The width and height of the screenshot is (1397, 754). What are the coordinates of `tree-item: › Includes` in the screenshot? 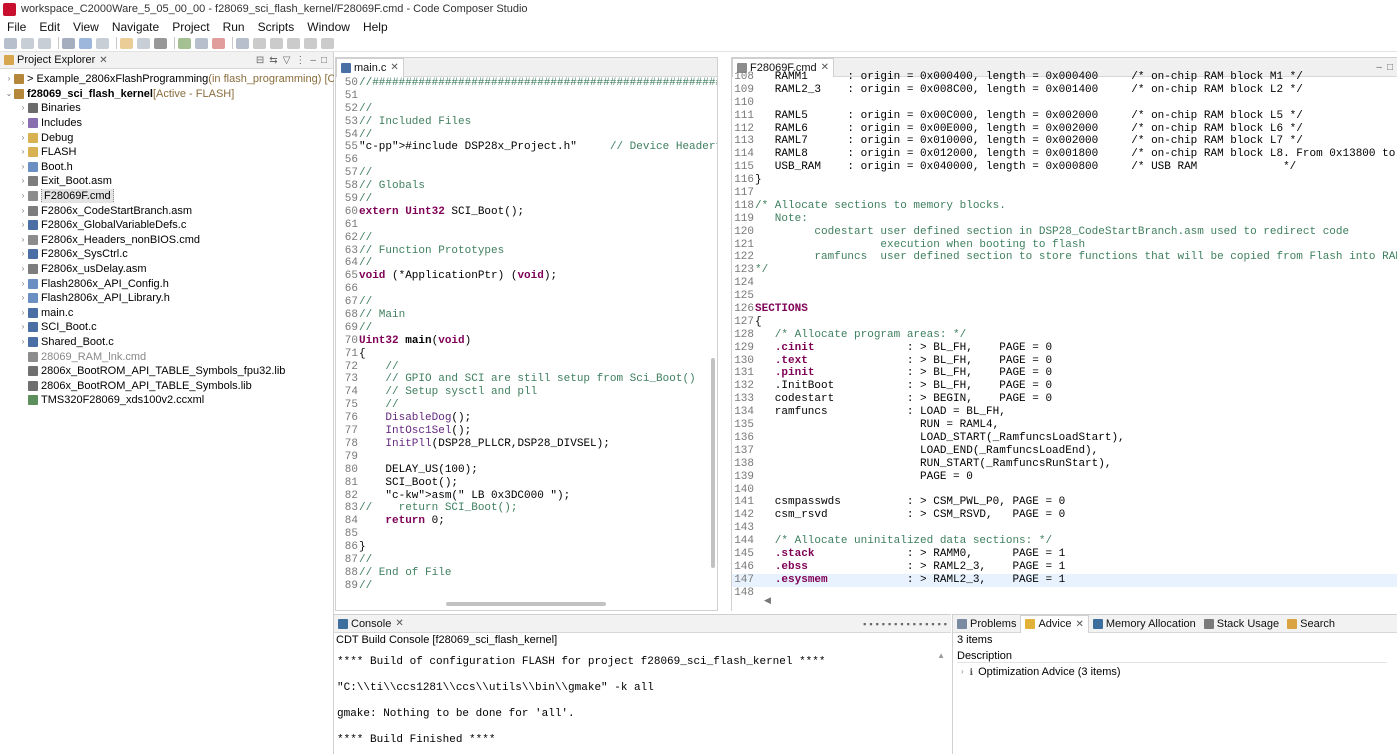 It's located at (167, 123).